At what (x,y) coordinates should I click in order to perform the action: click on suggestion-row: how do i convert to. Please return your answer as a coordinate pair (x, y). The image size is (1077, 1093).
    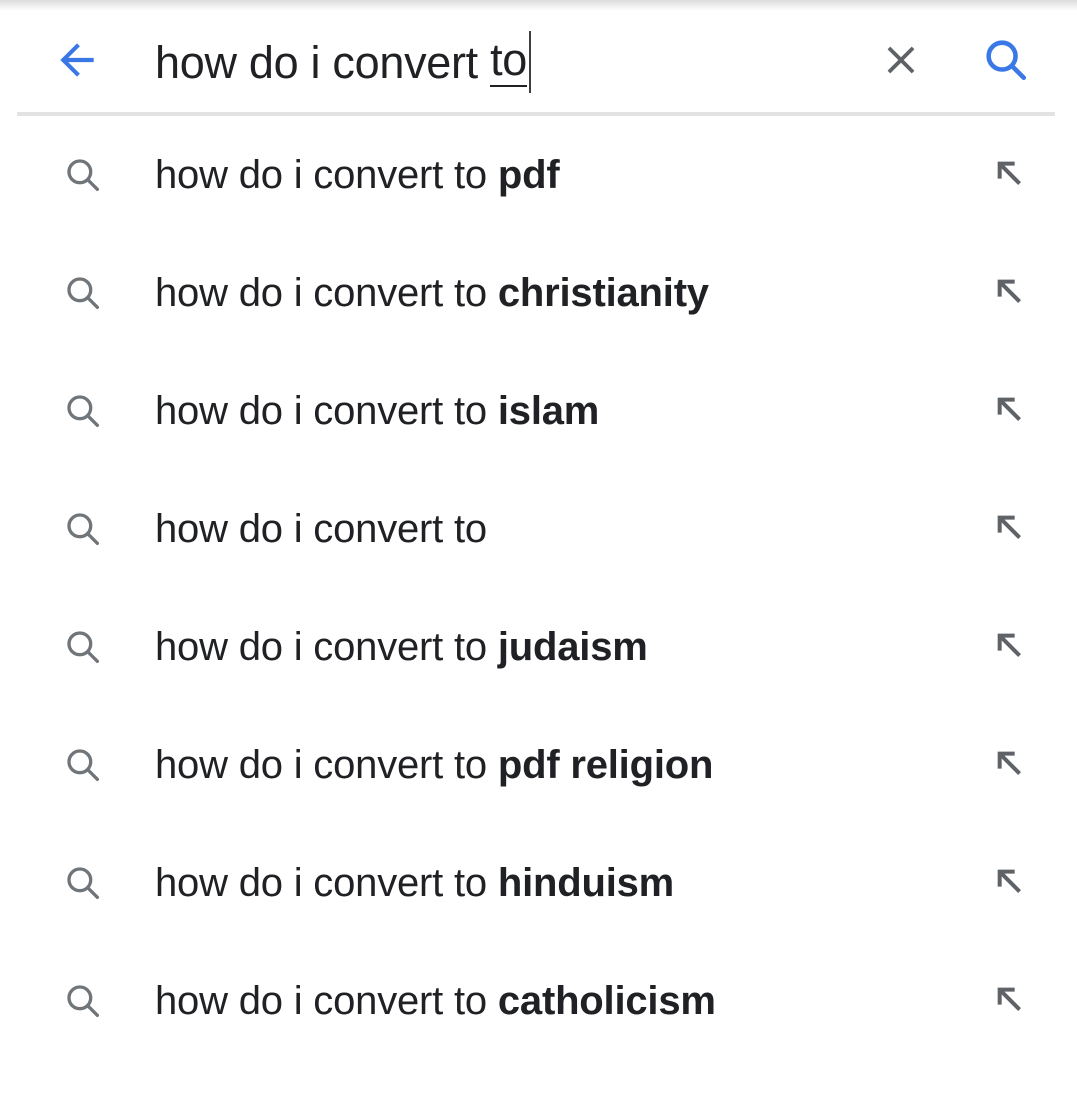
    Looking at the image, I should click on (538, 529).